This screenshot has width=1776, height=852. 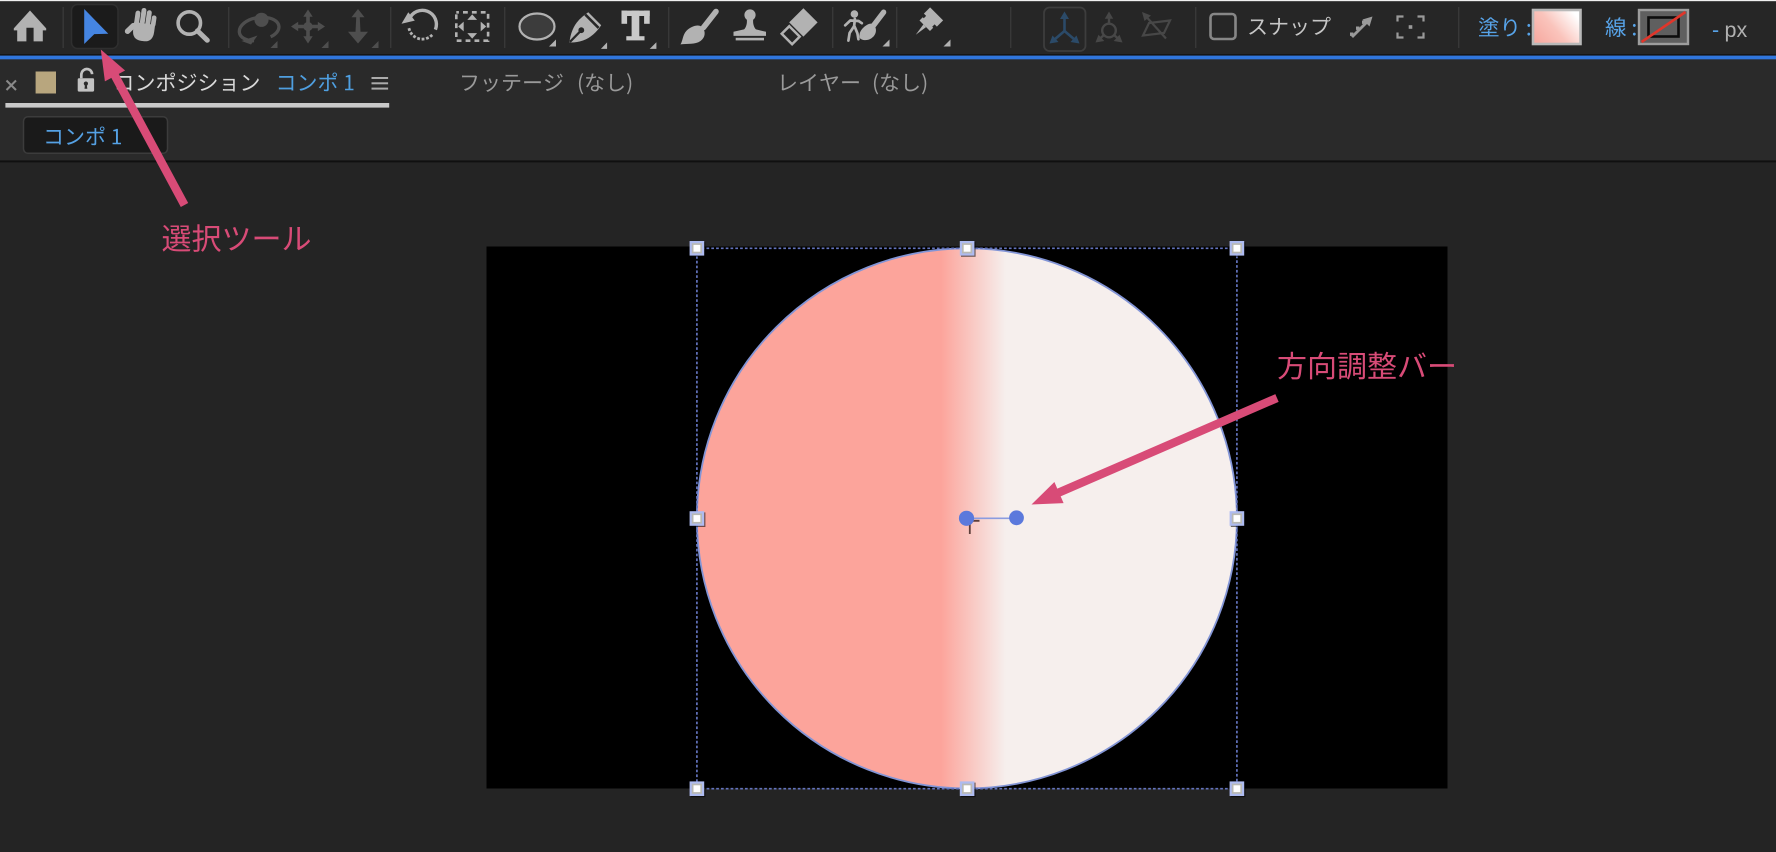 What do you see at coordinates (1736, 30) in the screenshot?
I see `svg-text: px` at bounding box center [1736, 30].